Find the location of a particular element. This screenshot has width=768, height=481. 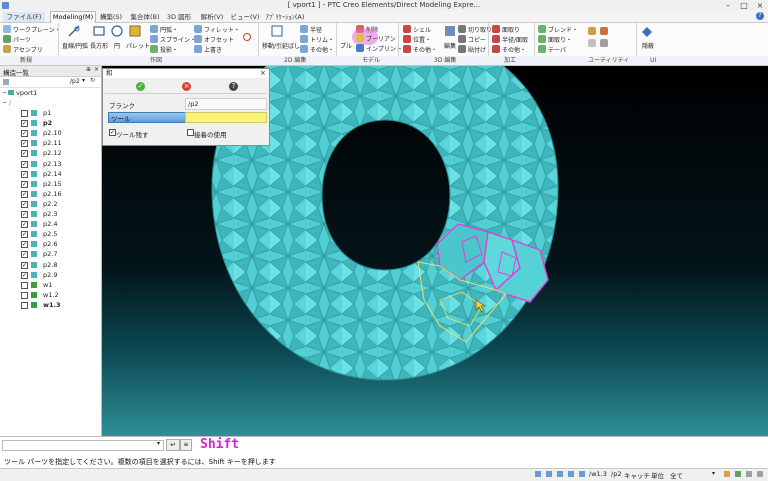

other-machining-button: その他・ is located at coordinates (514, 49).